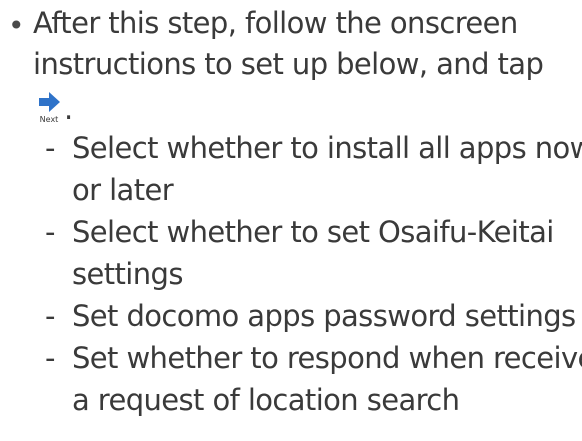  Describe the element at coordinates (288, 64) in the screenshot. I see `intro-line-2: instructions to set up below, and tap` at that location.